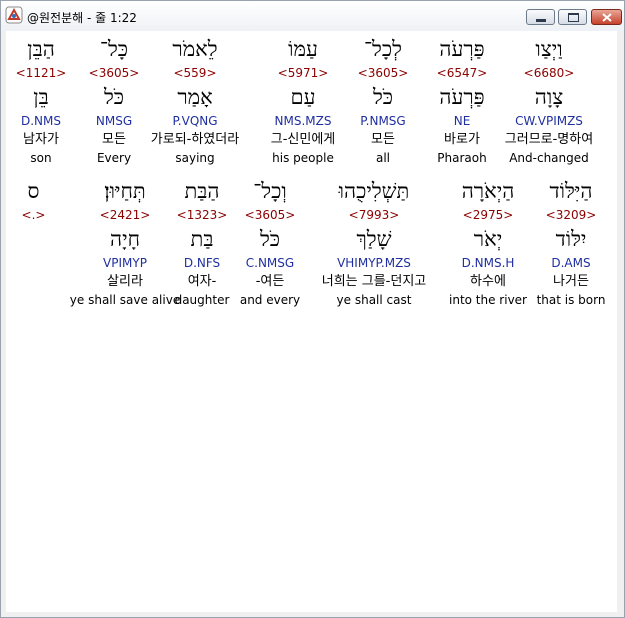 The height and width of the screenshot is (618, 625). I want to click on hebrew-word: תַּשְׁלִיכֻהוּ, so click(374, 191).